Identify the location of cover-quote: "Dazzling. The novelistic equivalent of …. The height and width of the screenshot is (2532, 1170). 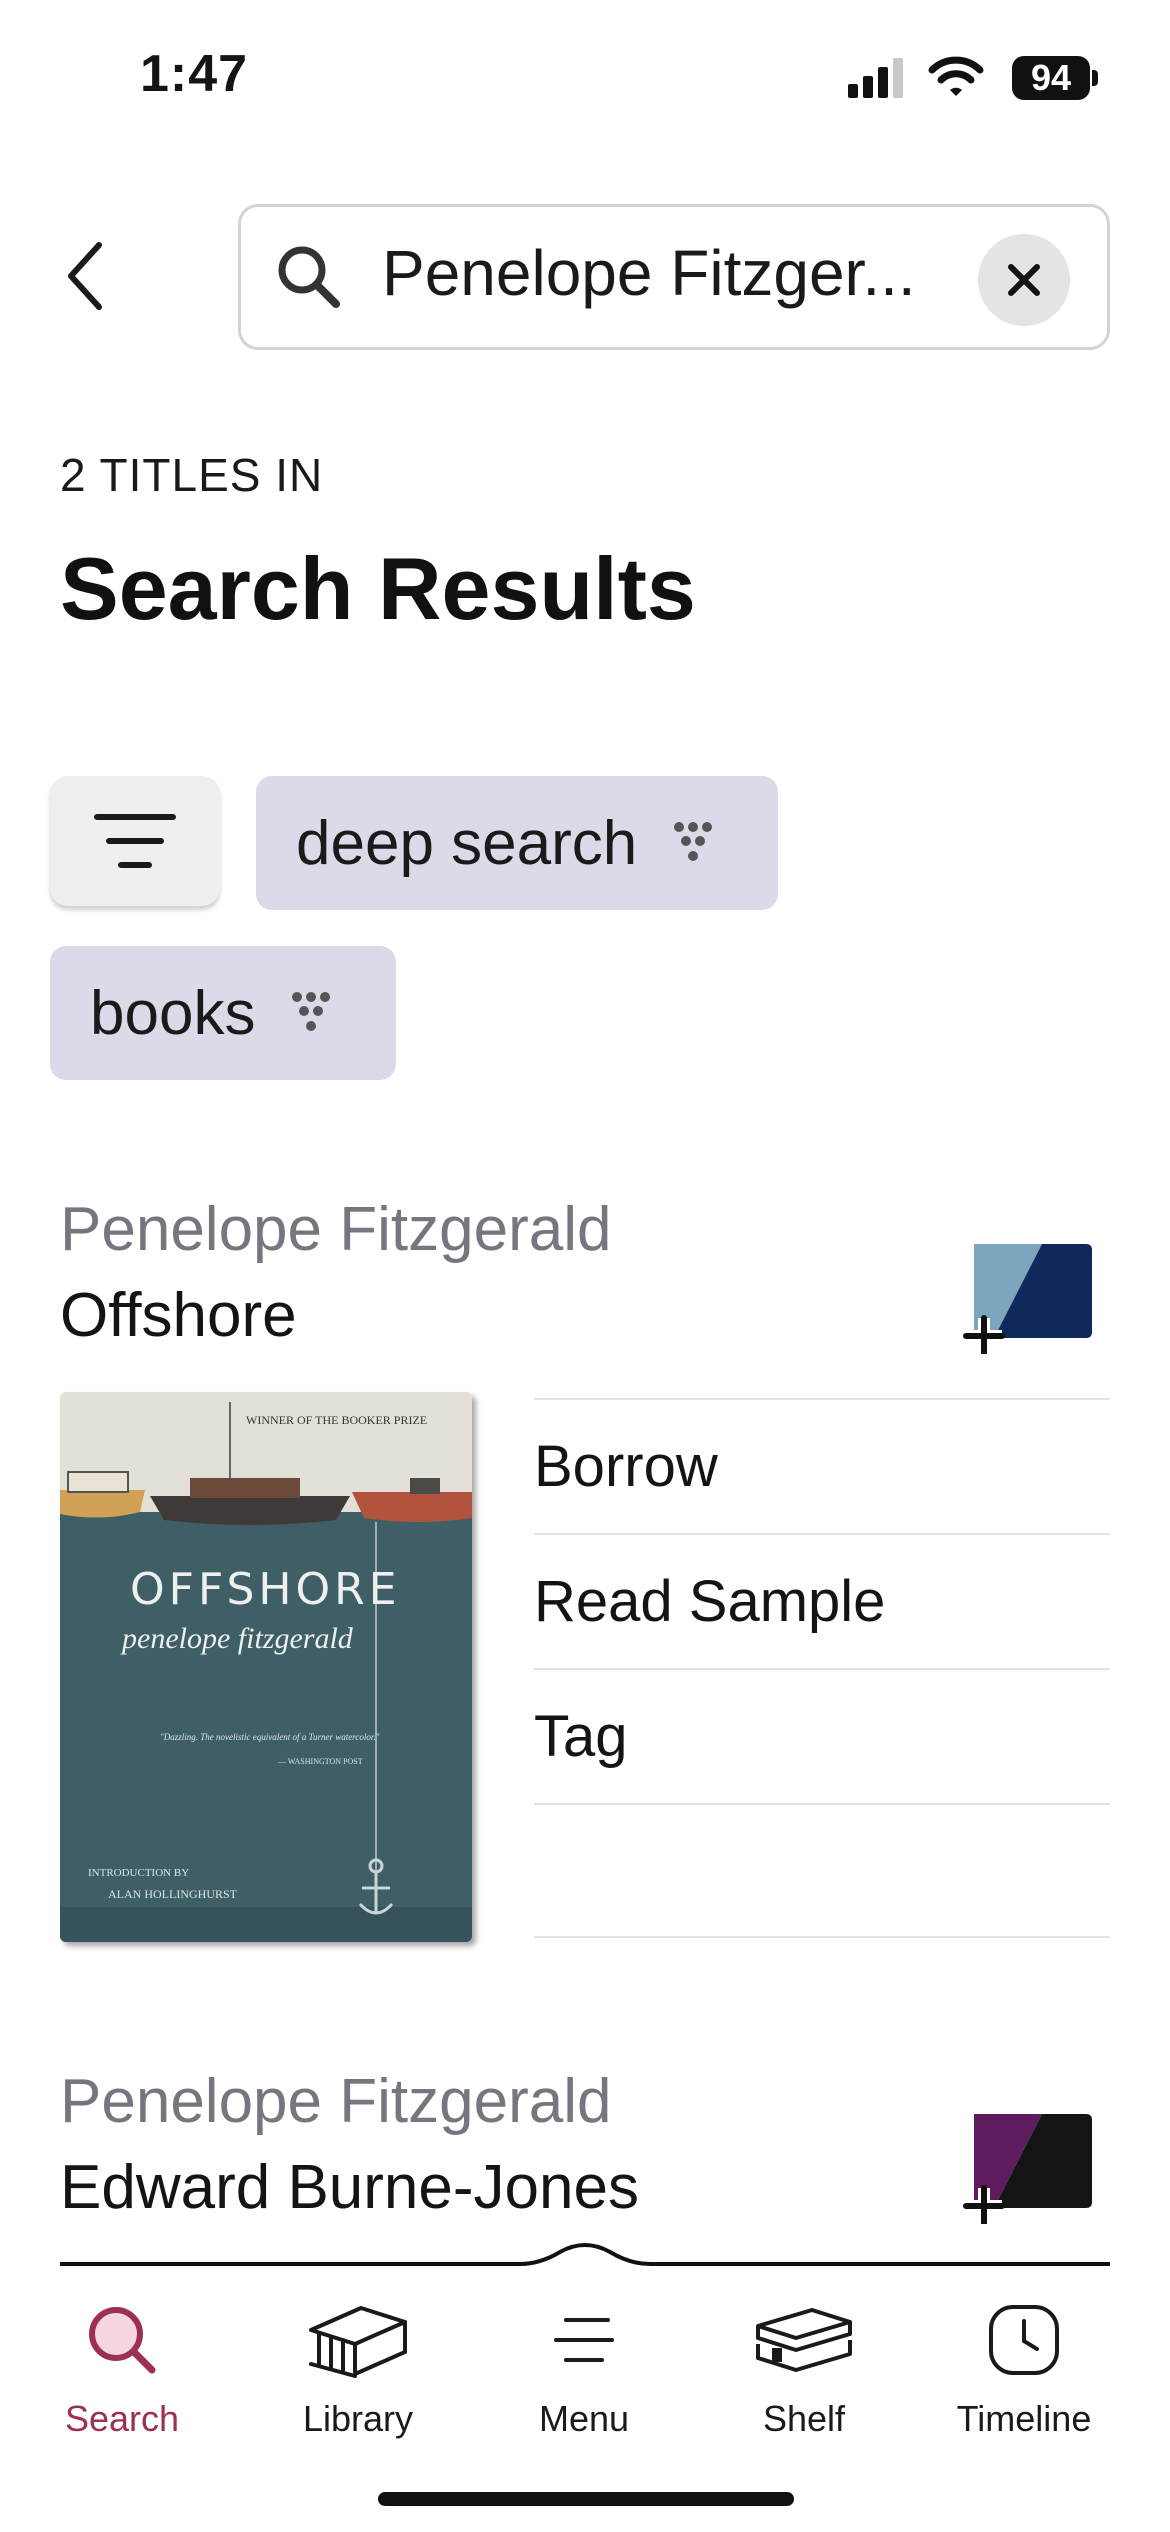
(270, 1737).